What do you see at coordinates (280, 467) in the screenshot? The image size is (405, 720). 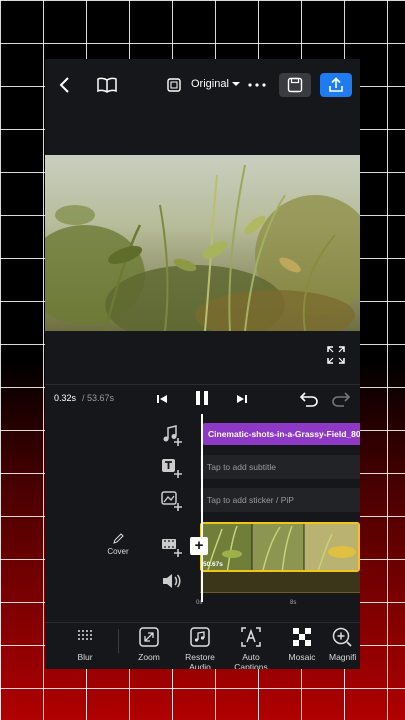 I see `subtitle-track: Tap to add subtitle` at bounding box center [280, 467].